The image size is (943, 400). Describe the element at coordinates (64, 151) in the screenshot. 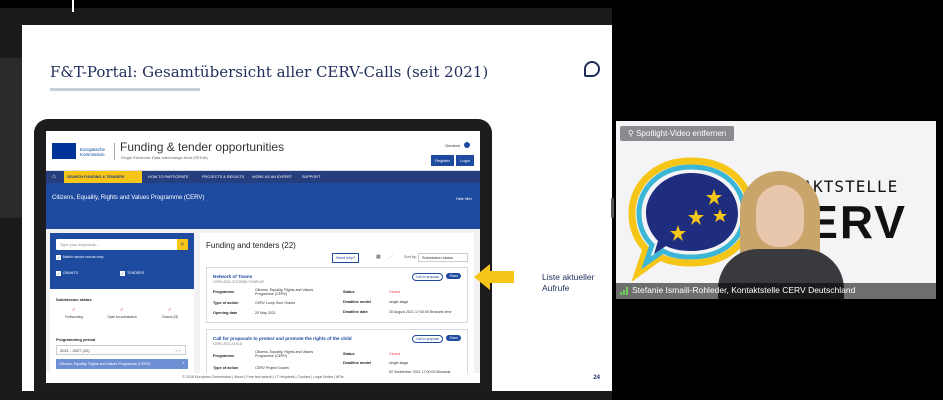

I see `eu-flag-icon` at that location.